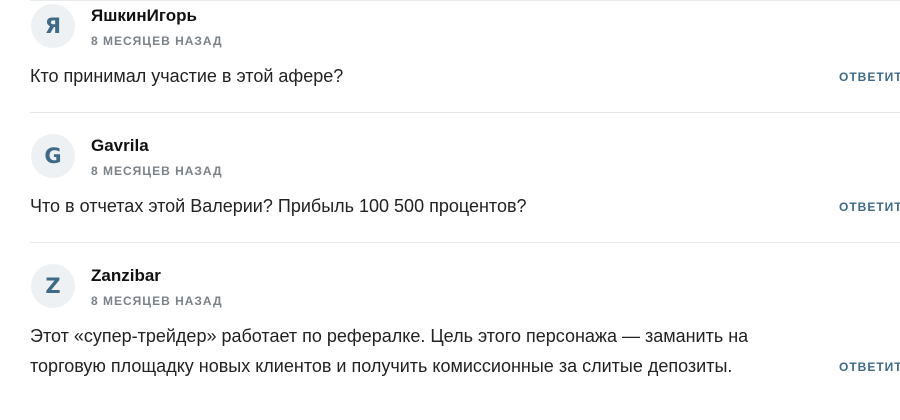  What do you see at coordinates (465, 0) in the screenshot?
I see `top-divider` at bounding box center [465, 0].